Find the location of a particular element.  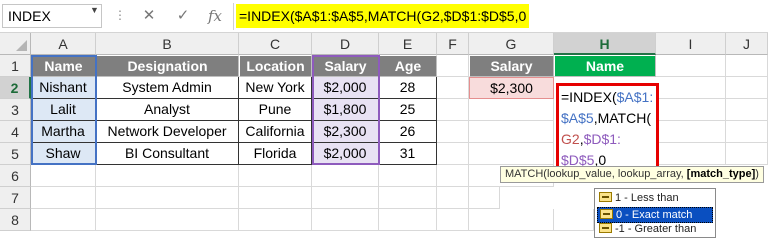

row-header-4: 4 is located at coordinates (15, 132).